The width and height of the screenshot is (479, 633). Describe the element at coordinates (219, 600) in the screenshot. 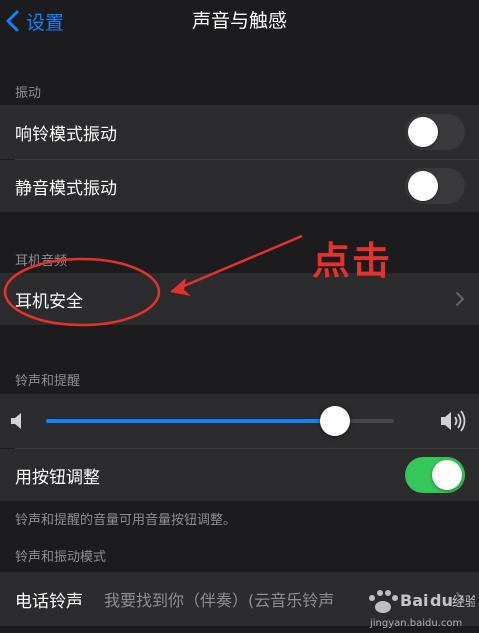

I see `ringtone-value: 我要找到你（伴奏）(云音乐铃声` at that location.